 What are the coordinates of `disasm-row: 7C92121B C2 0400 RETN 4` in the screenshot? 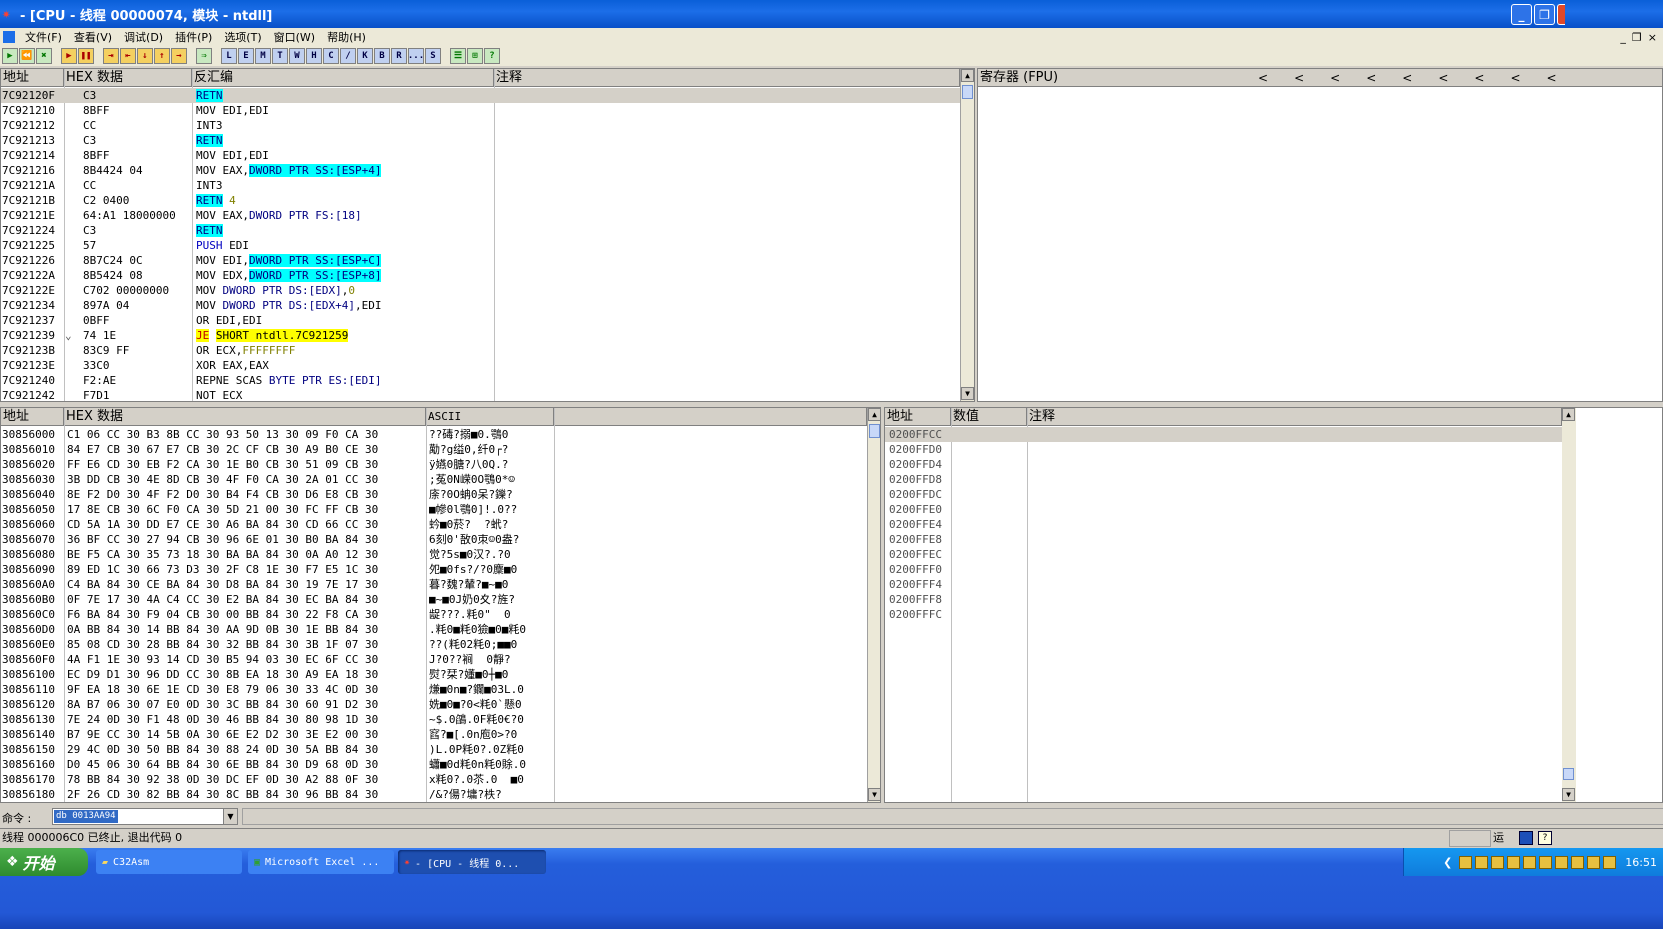 It's located at (480, 200).